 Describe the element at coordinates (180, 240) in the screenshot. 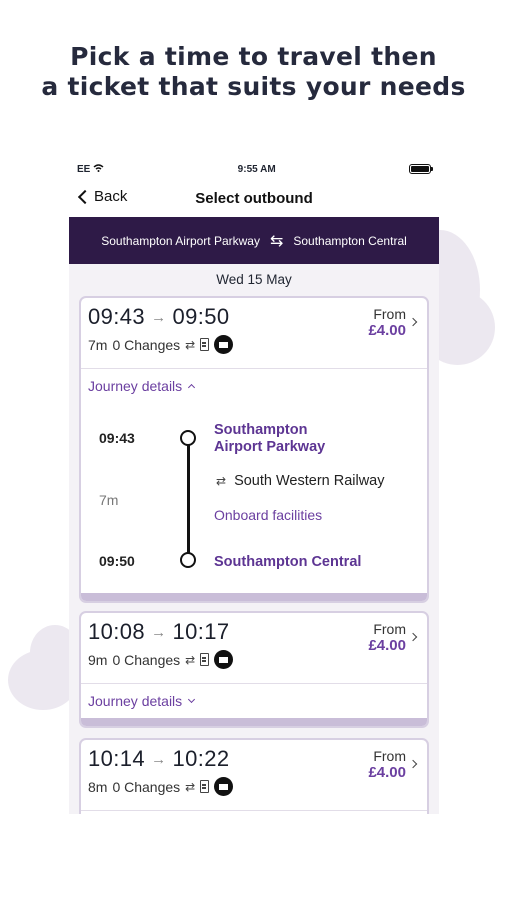

I see `route-origin: Southampton Airport Parkway` at that location.